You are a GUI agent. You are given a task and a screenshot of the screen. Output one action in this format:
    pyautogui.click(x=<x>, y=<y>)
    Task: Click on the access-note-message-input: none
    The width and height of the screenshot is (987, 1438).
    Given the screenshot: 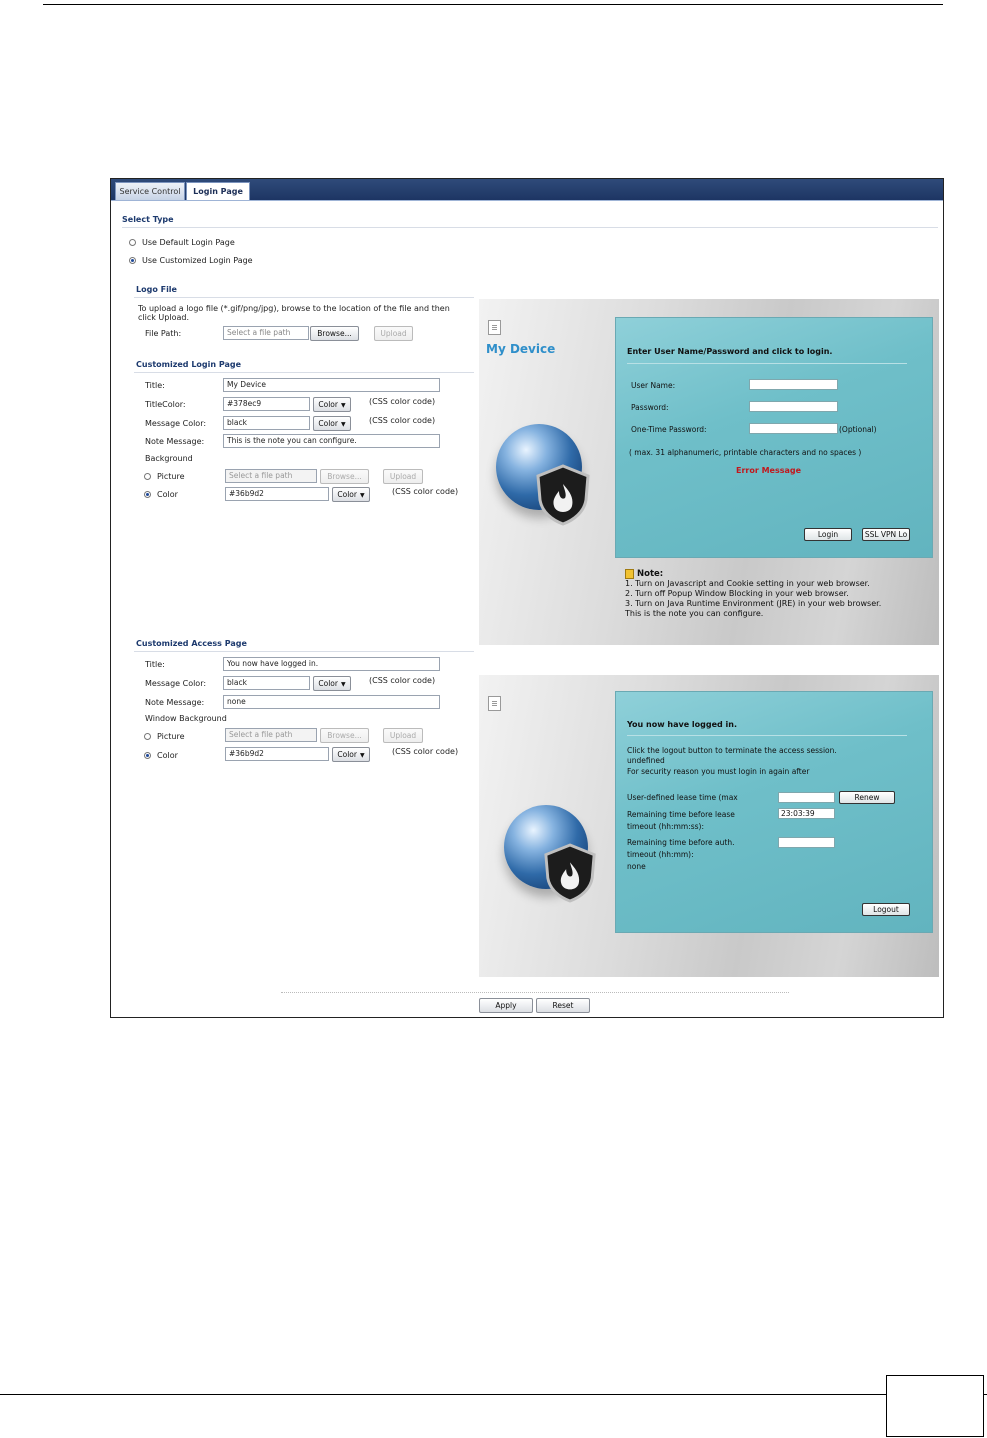 What is the action you would take?
    pyautogui.click(x=331, y=702)
    